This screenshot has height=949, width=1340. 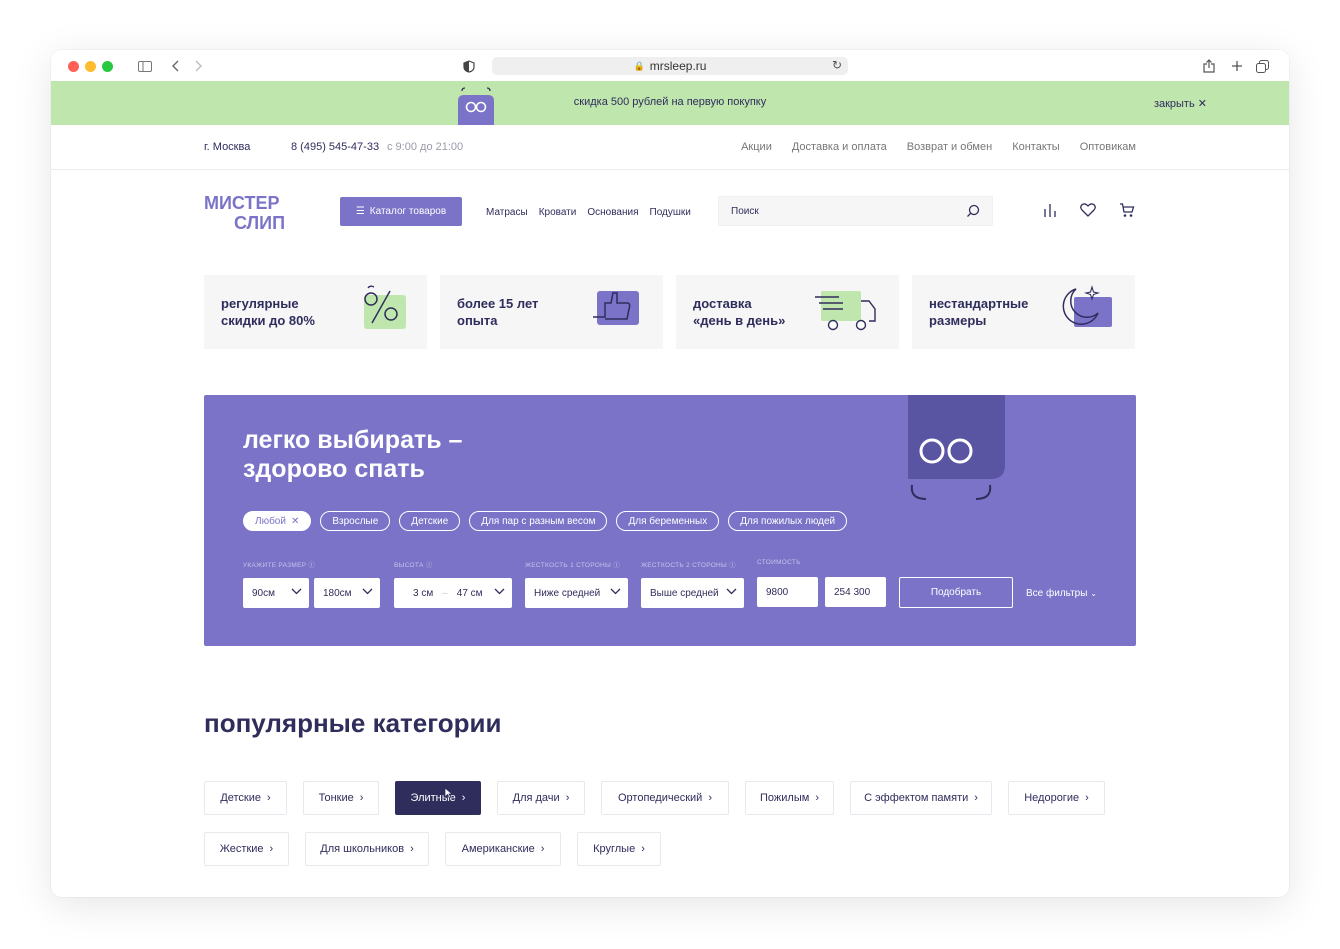 I want to click on category-cheap: Недорогие ›, so click(x=1056, y=798).